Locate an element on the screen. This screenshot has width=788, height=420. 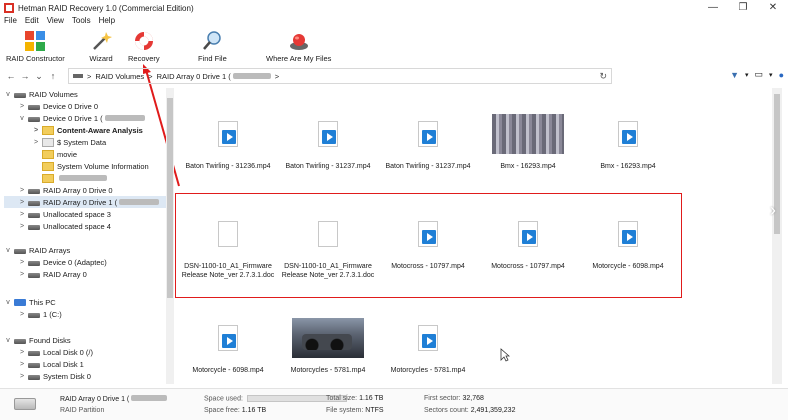
help-icon: ● is located at coordinates (781, 75).